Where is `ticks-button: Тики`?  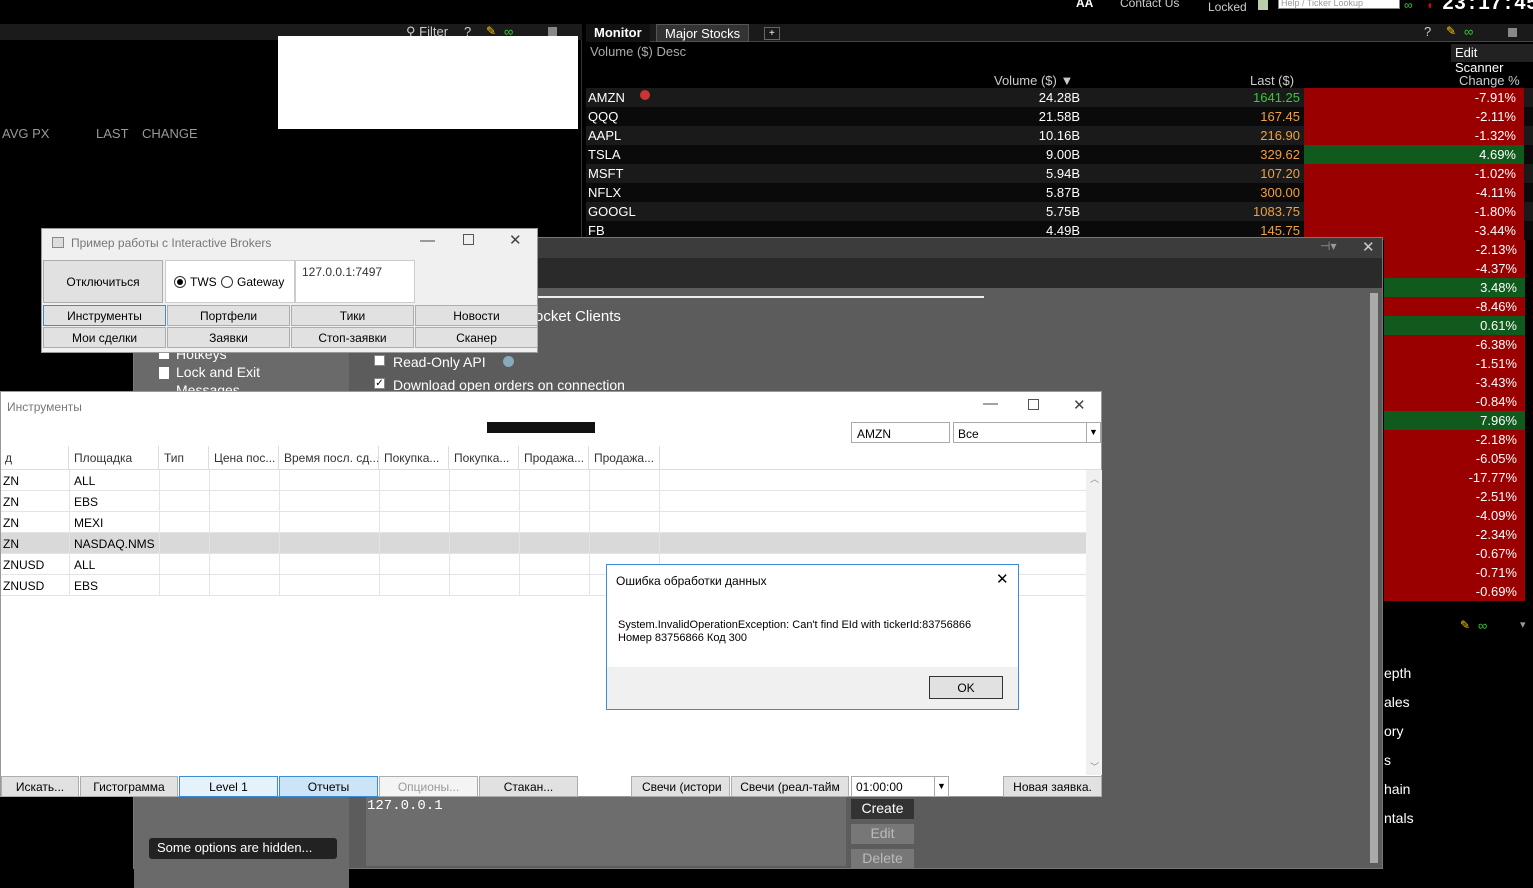 ticks-button: Тики is located at coordinates (352, 315).